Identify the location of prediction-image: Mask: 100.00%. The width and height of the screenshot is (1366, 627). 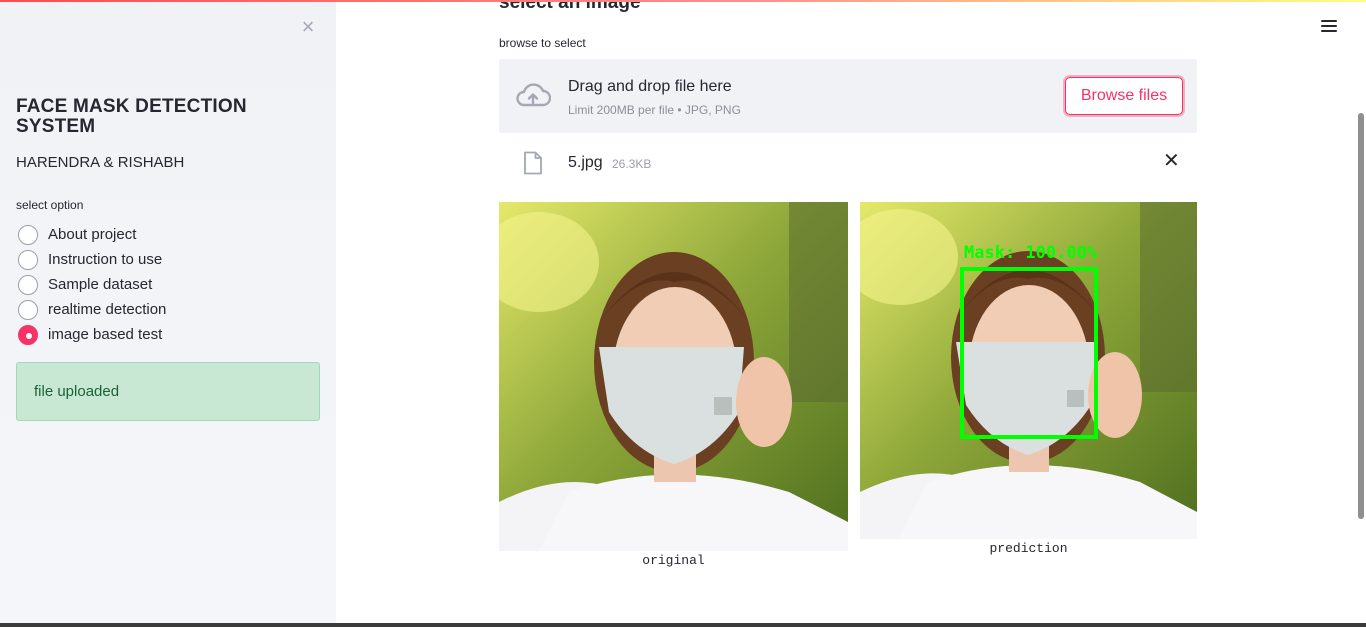
(1028, 370).